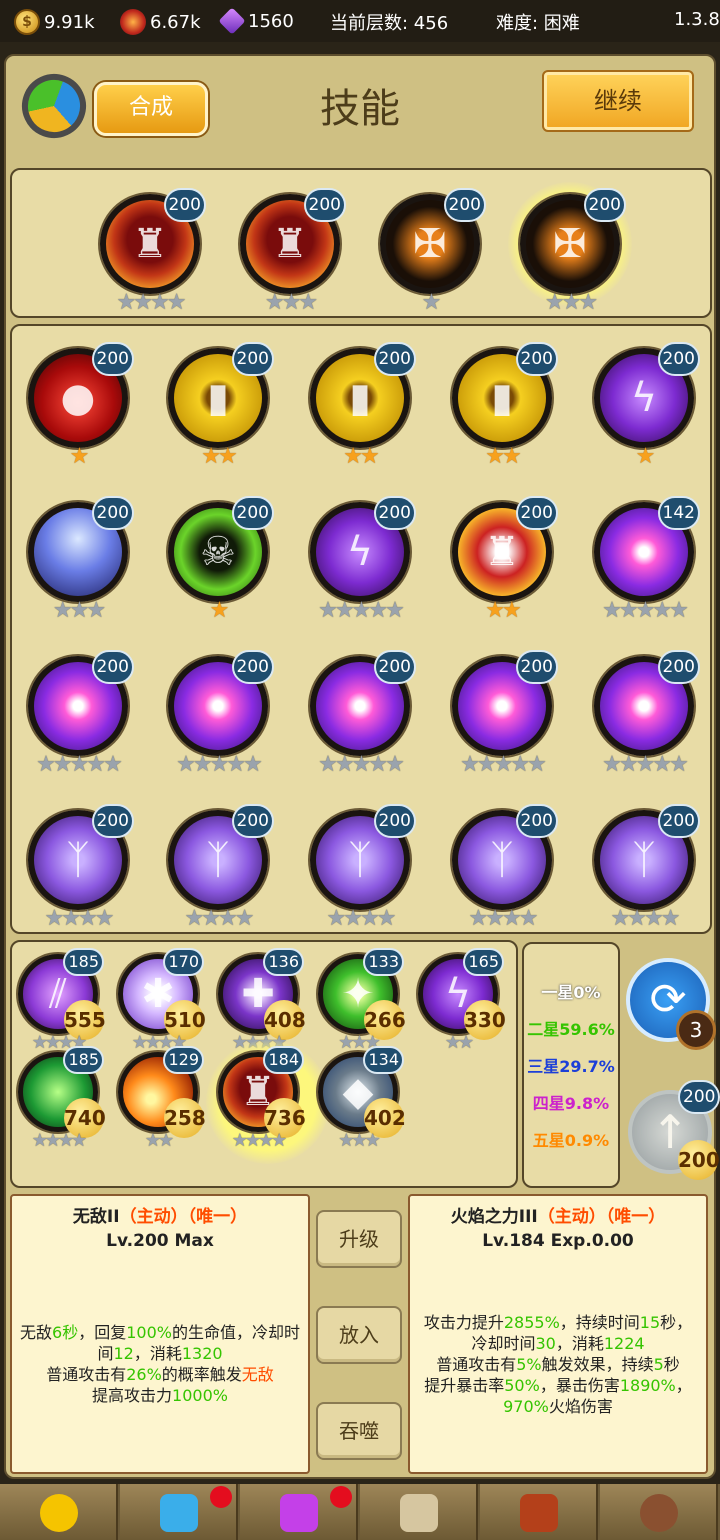 The height and width of the screenshot is (1540, 720). I want to click on skill-slot: ✱ 170 510 ★★★★, so click(162, 1000).